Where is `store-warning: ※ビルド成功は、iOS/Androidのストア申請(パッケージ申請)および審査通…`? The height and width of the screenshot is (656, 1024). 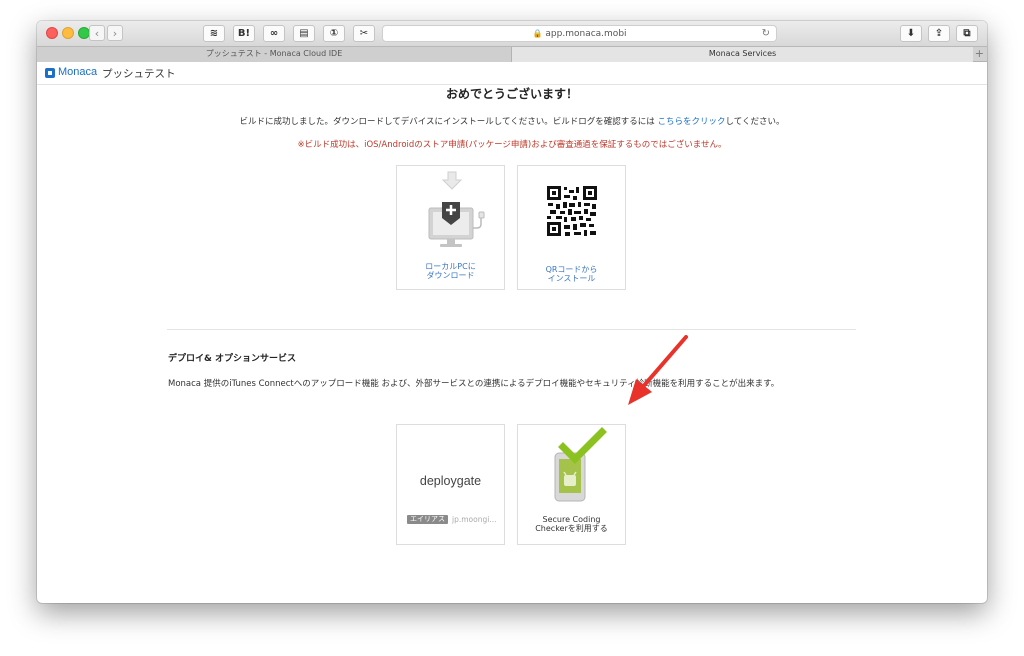
store-warning: ※ビルド成功は、iOS/Androidのストア申請(パッケージ申請)および審査通… is located at coordinates (512, 145).